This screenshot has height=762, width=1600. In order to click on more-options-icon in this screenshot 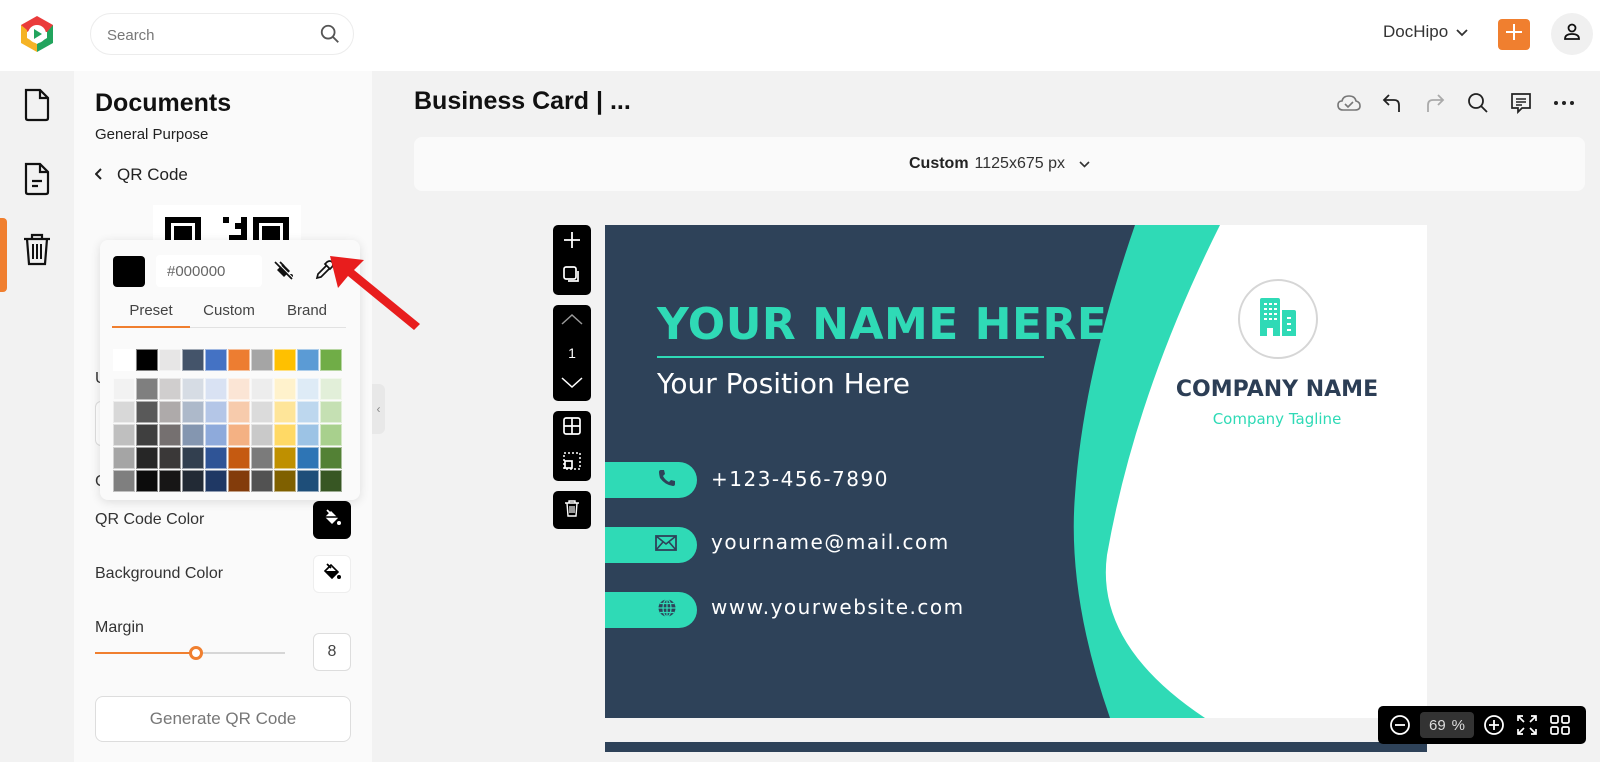, I will do `click(1564, 103)`.